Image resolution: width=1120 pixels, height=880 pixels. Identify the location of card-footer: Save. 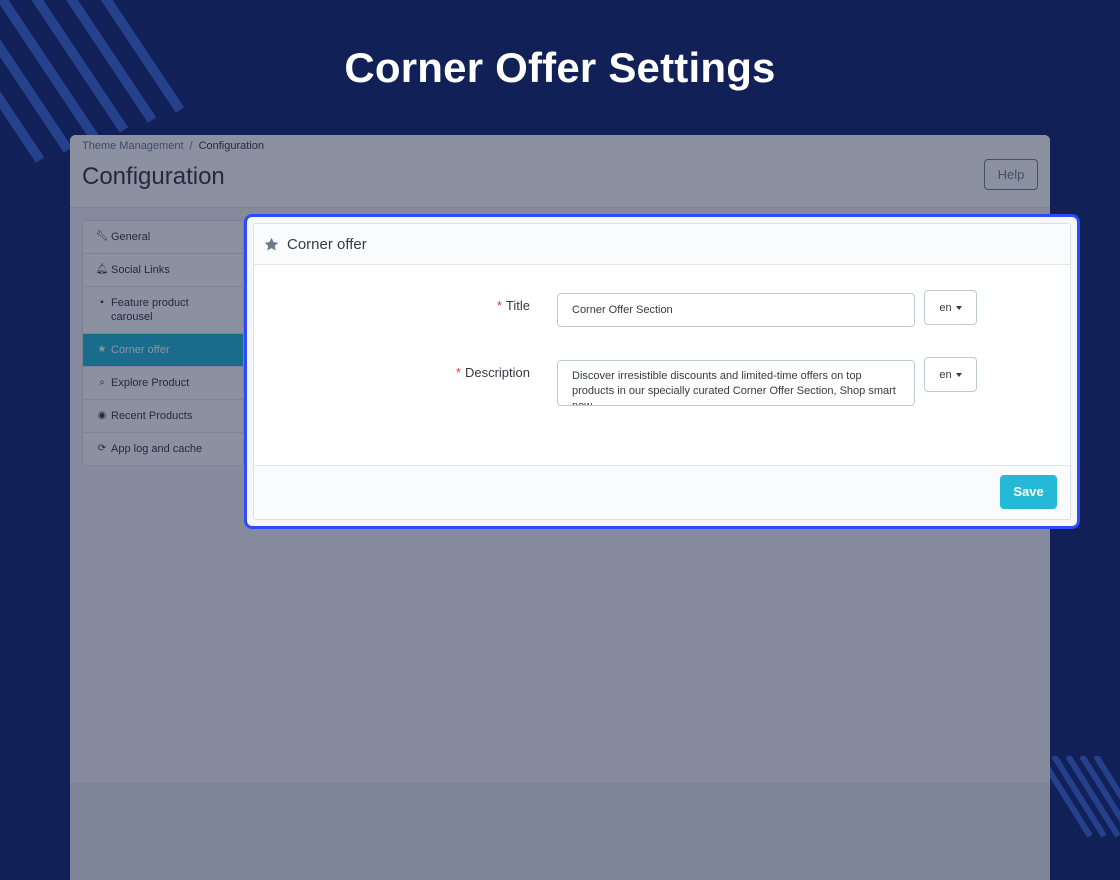
(662, 492).